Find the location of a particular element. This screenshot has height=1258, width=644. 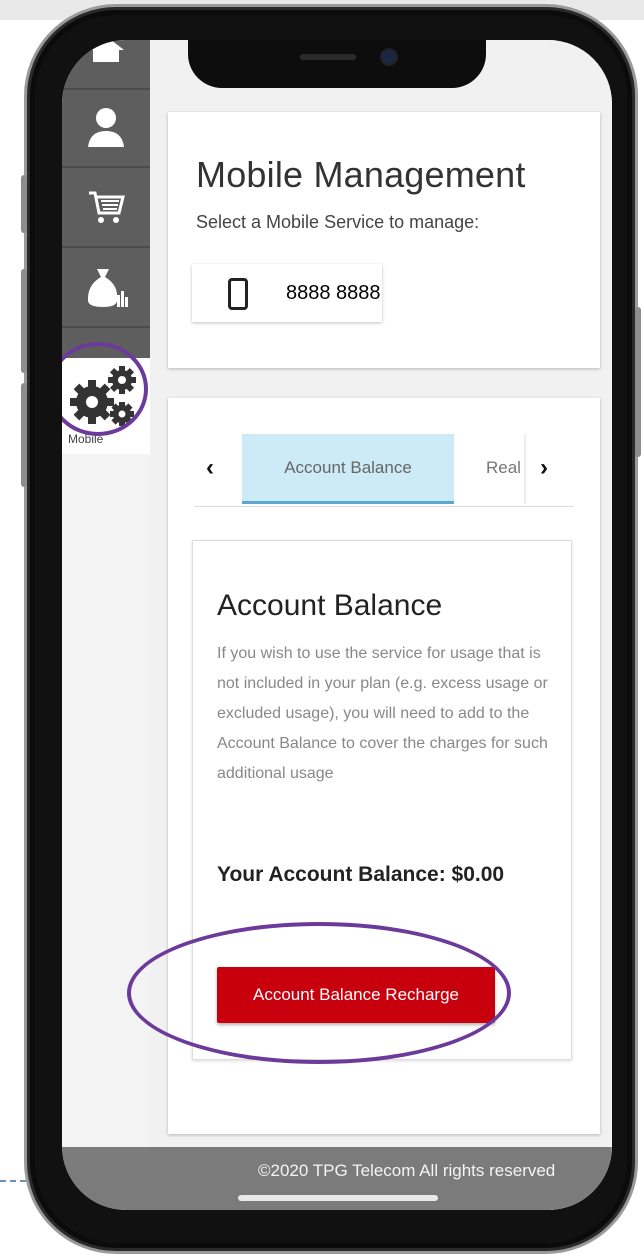

nav-item-home is located at coordinates (106, 65).